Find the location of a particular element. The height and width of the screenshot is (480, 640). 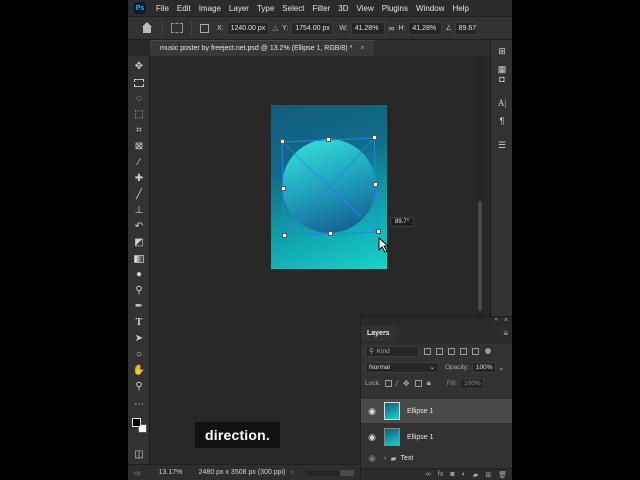

menu-edit: Edit is located at coordinates (184, 8).